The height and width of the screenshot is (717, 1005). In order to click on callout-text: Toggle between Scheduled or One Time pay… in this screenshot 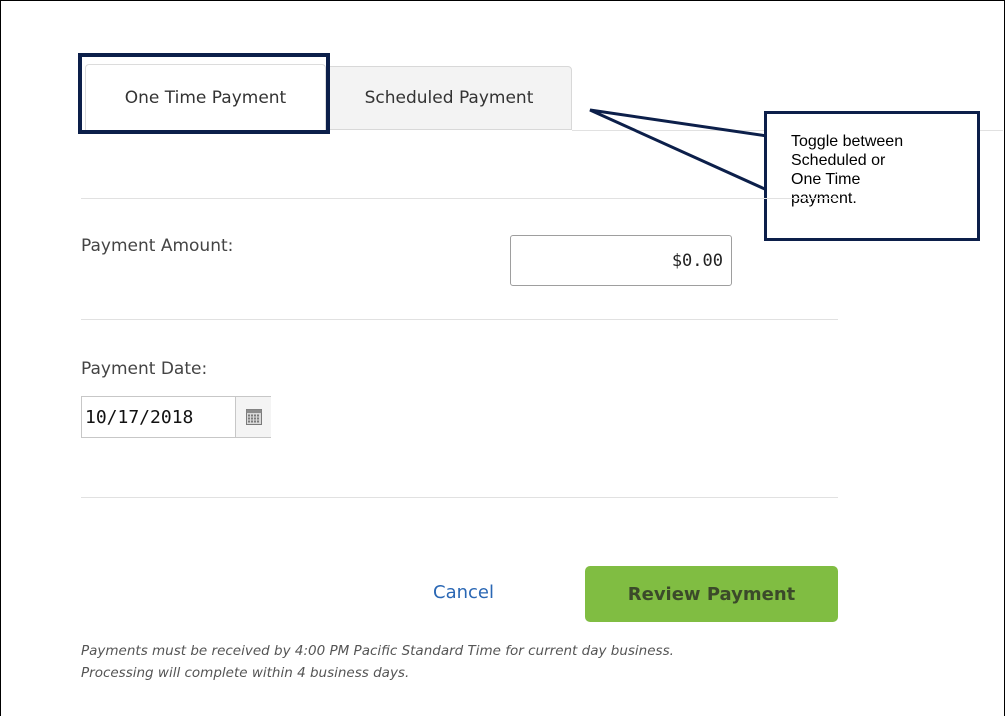, I will do `click(876, 170)`.